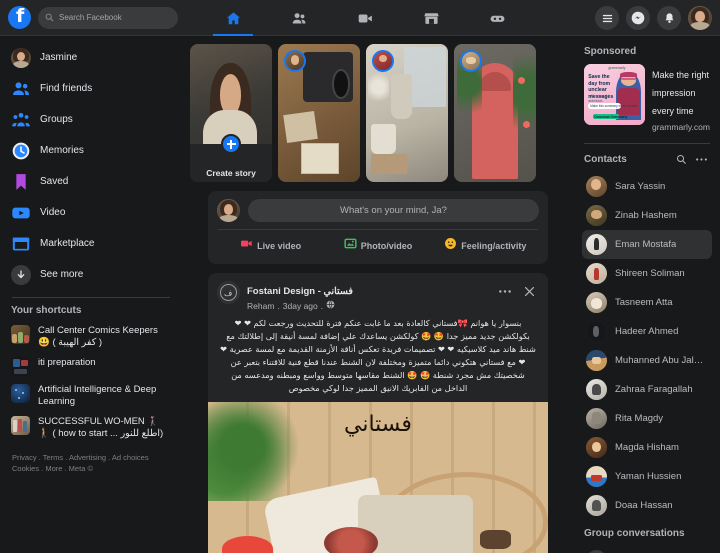  What do you see at coordinates (393, 210) in the screenshot?
I see `composer-input: What's on your mind, Ja?` at bounding box center [393, 210].